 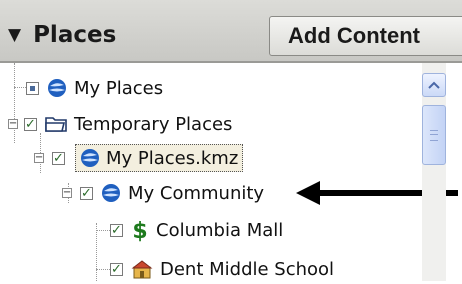 I want to click on tree-item-temporary-places: − ✓ Temporary Places, so click(x=120, y=124).